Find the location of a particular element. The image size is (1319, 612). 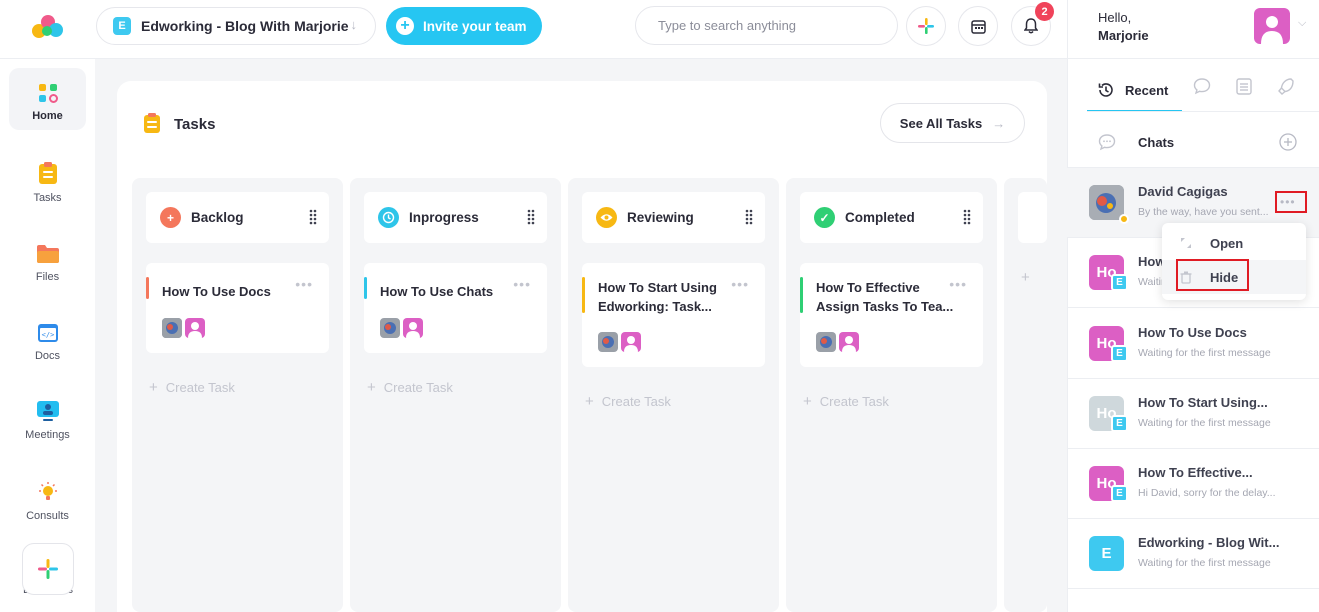

task-card-title: How To Use Docs is located at coordinates (216, 291).